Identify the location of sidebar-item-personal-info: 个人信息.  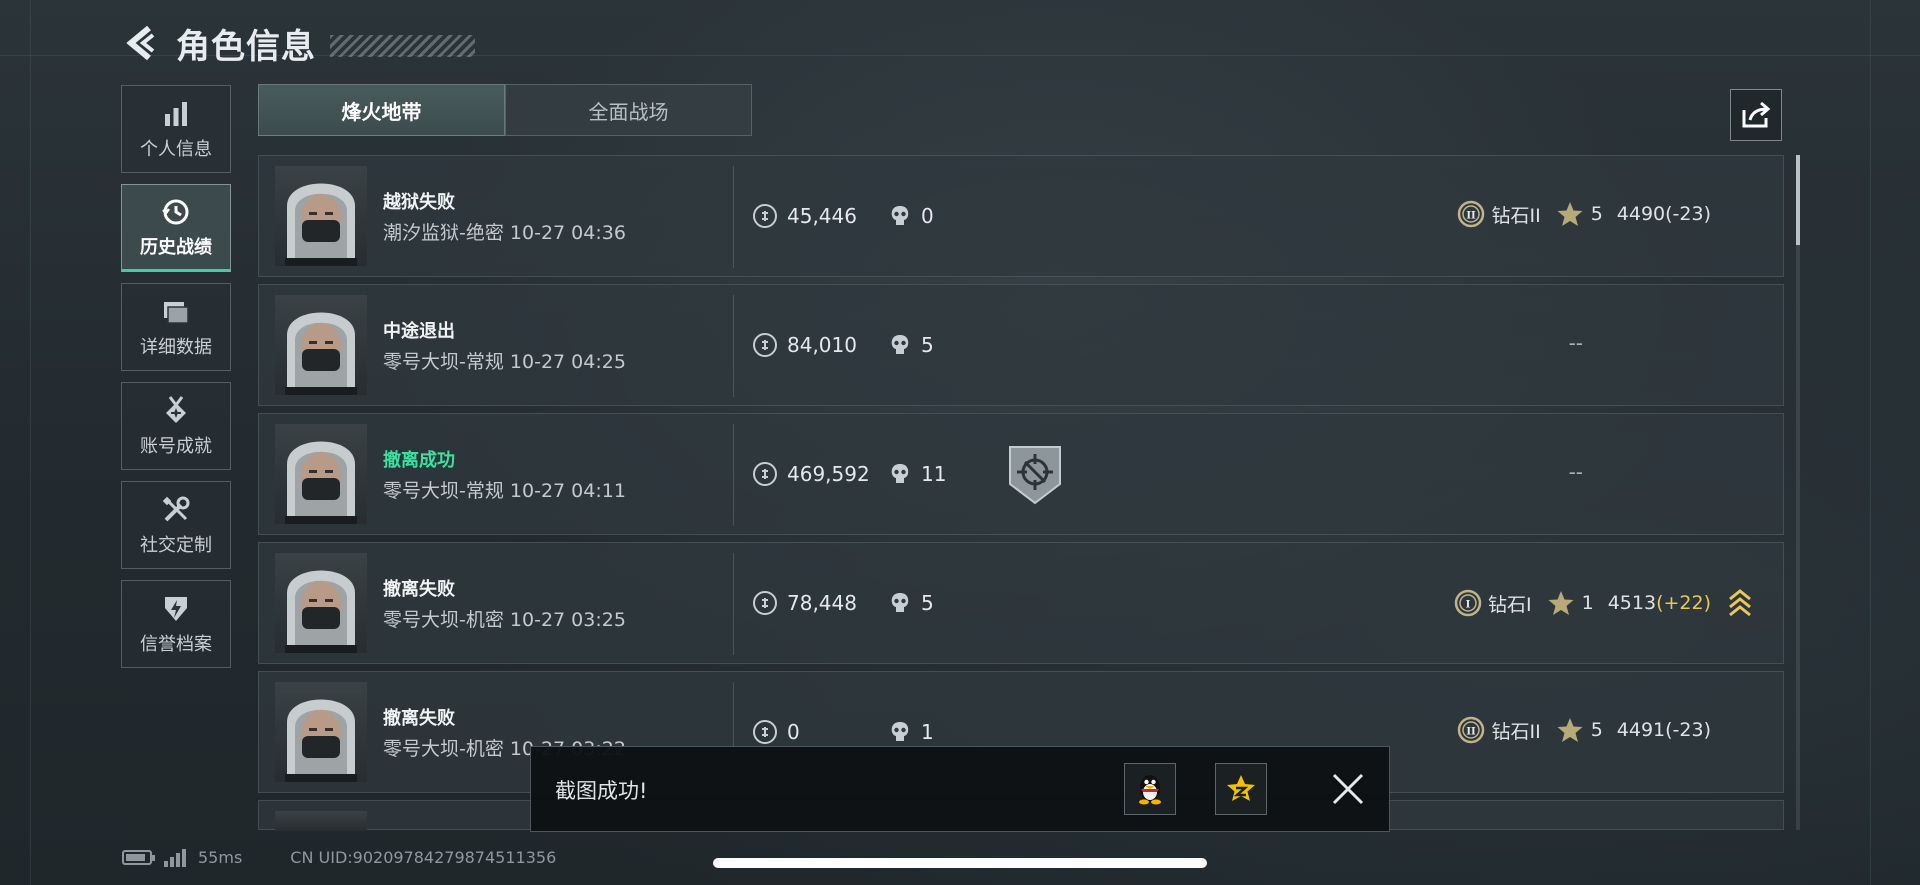
(176, 129).